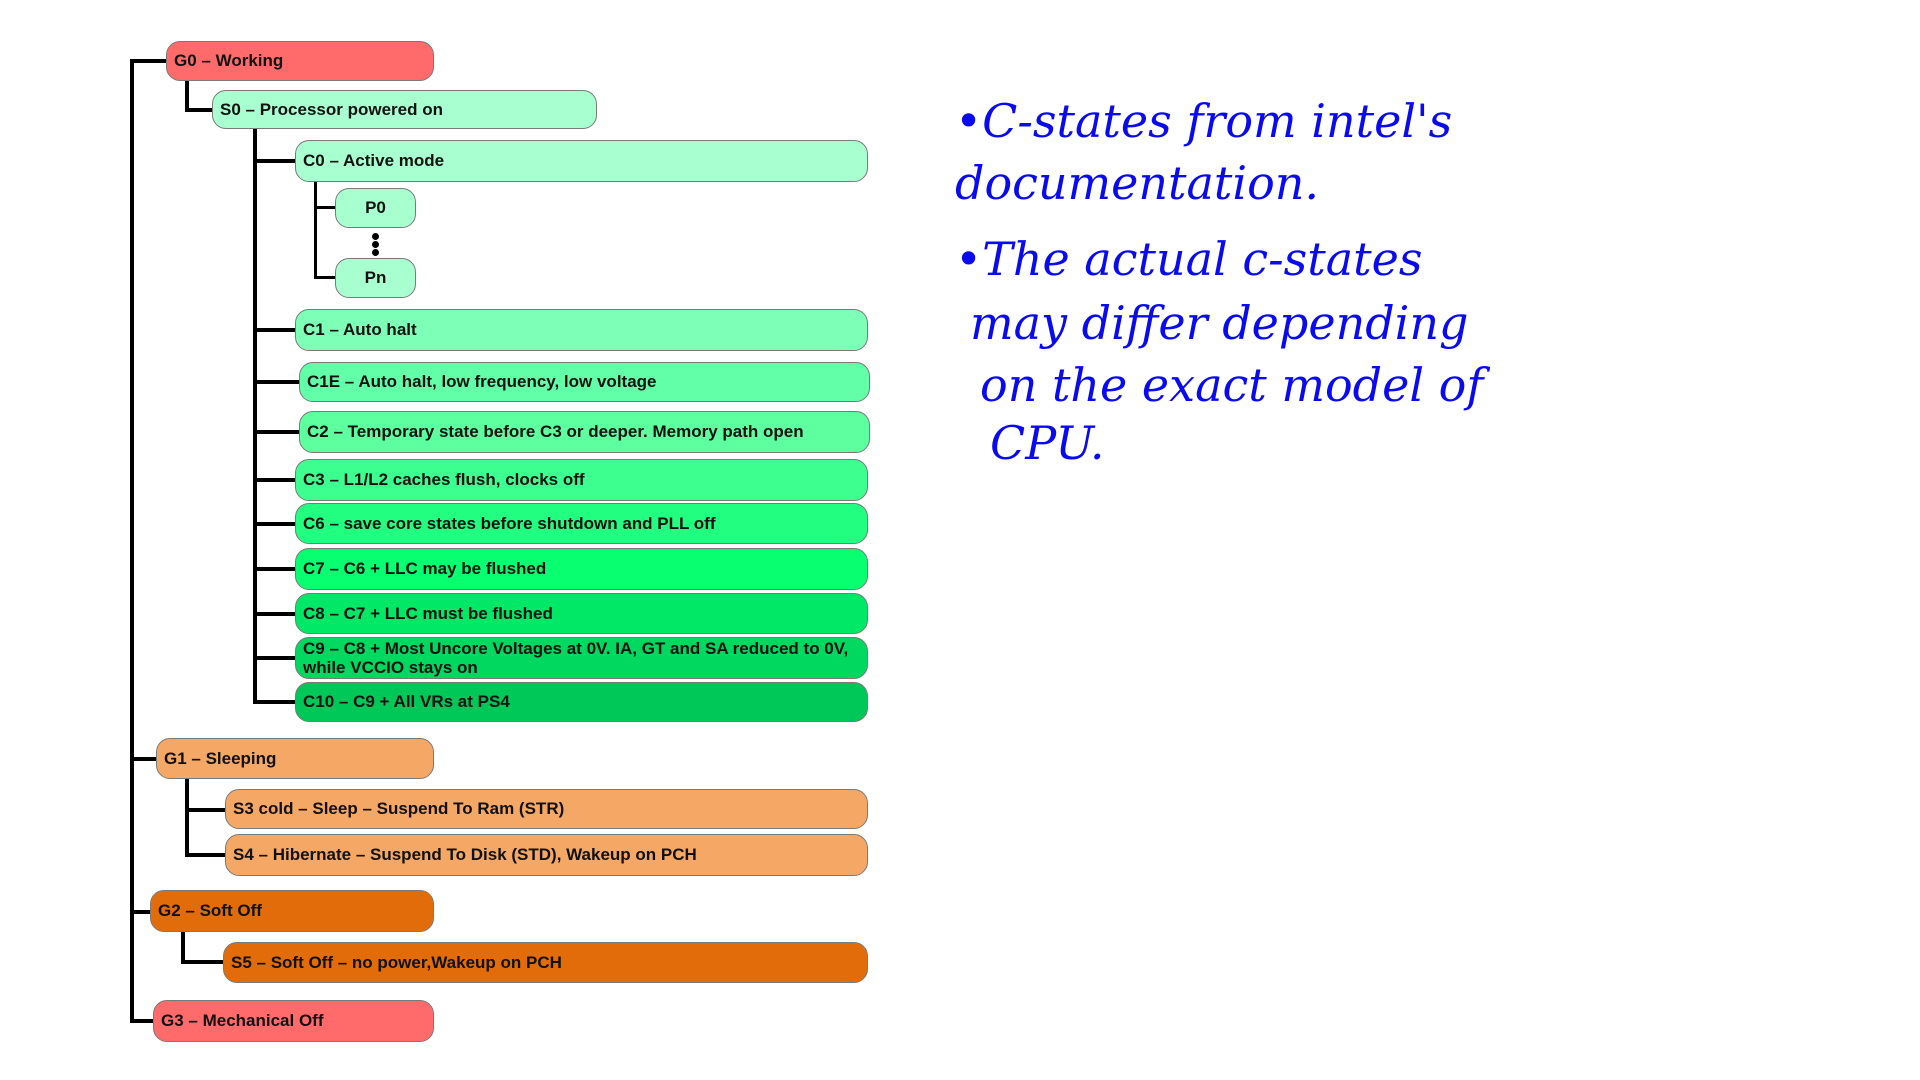 The image size is (1920, 1080). Describe the element at coordinates (324, 277) in the screenshot. I see `pn-connector` at that location.